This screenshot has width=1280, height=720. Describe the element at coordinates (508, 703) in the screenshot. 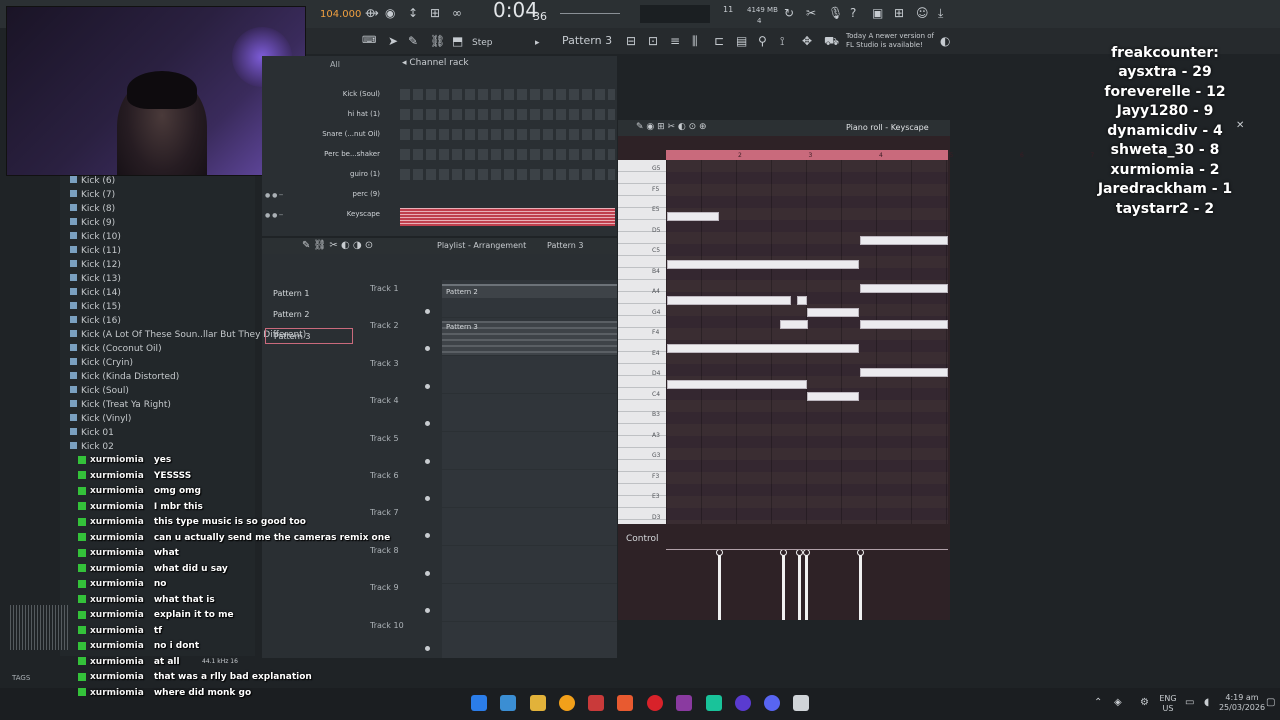

I see `search-icon` at that location.